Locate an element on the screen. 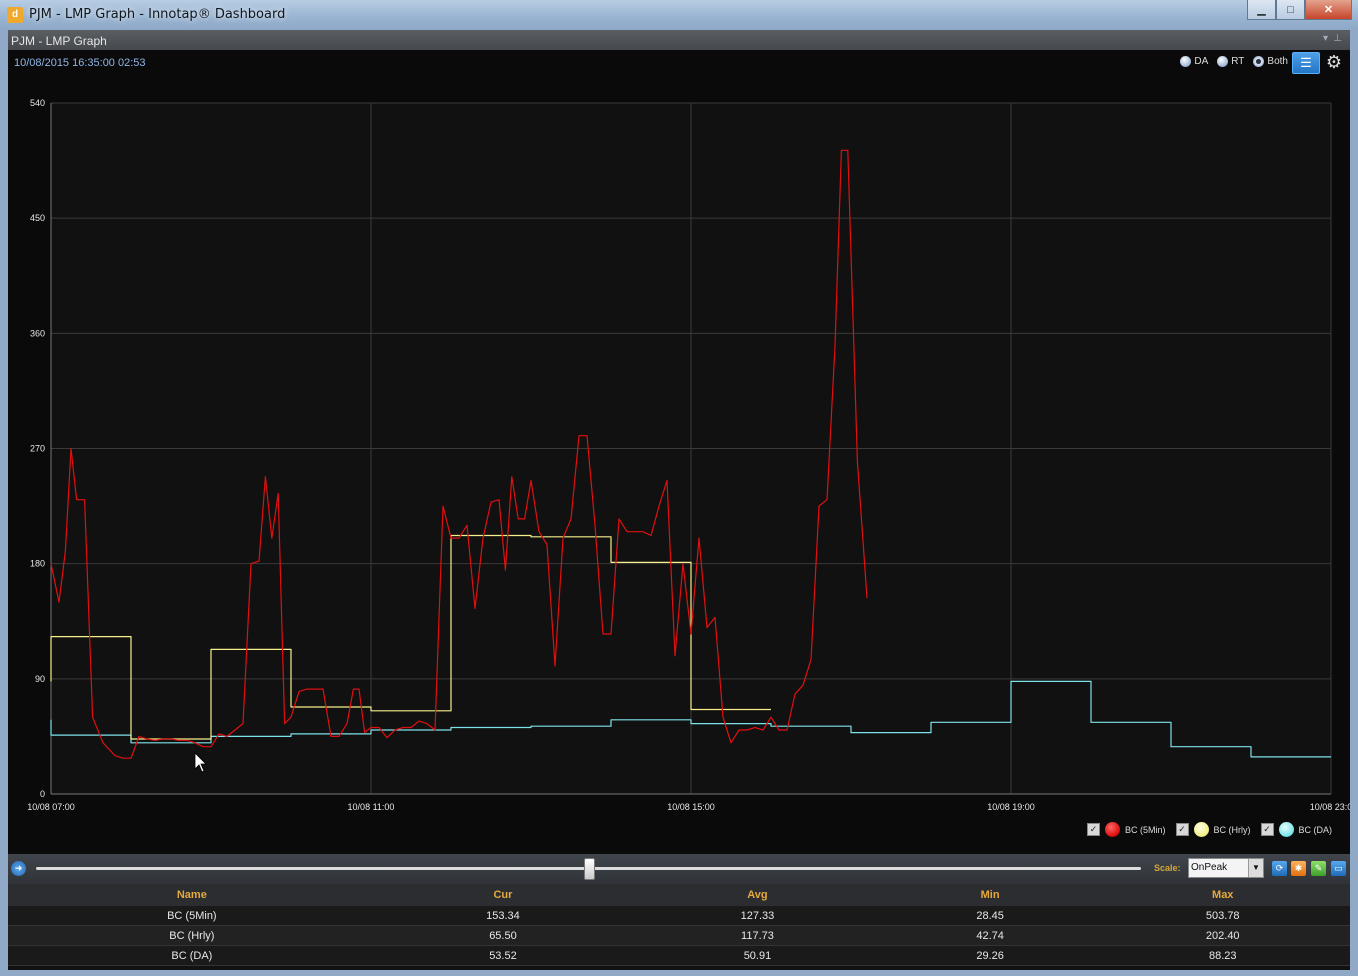 The height and width of the screenshot is (976, 1358). x-tick-label: 10/08 07:00 is located at coordinates (51, 807).